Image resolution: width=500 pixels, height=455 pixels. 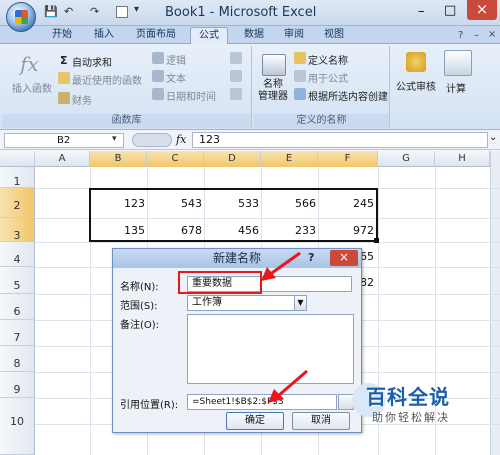 What do you see at coordinates (281, 266) in the screenshot?
I see `arrow-to-name-icon` at bounding box center [281, 266].